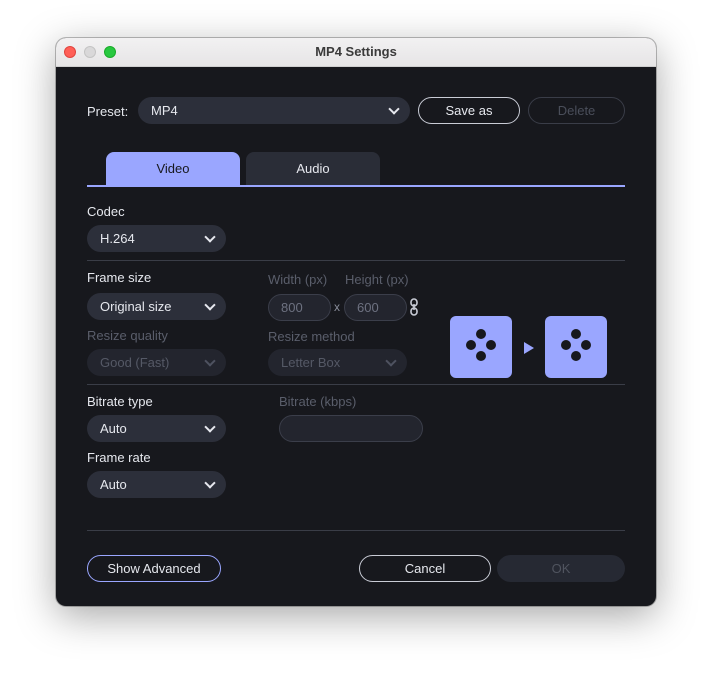  What do you see at coordinates (108, 111) in the screenshot?
I see `preset-label: Preset:` at bounding box center [108, 111].